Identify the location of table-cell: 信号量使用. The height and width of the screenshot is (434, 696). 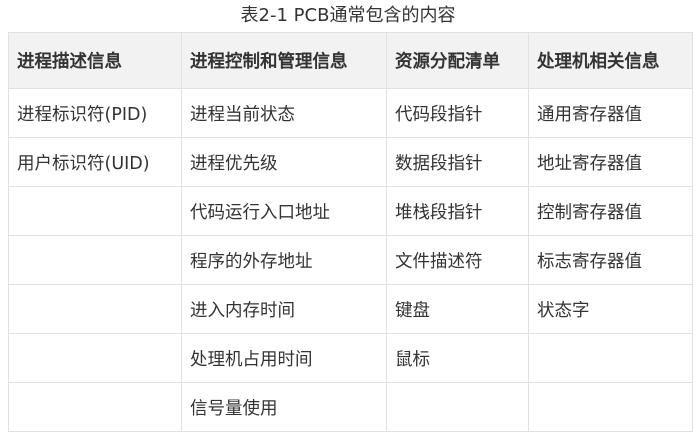
(284, 407).